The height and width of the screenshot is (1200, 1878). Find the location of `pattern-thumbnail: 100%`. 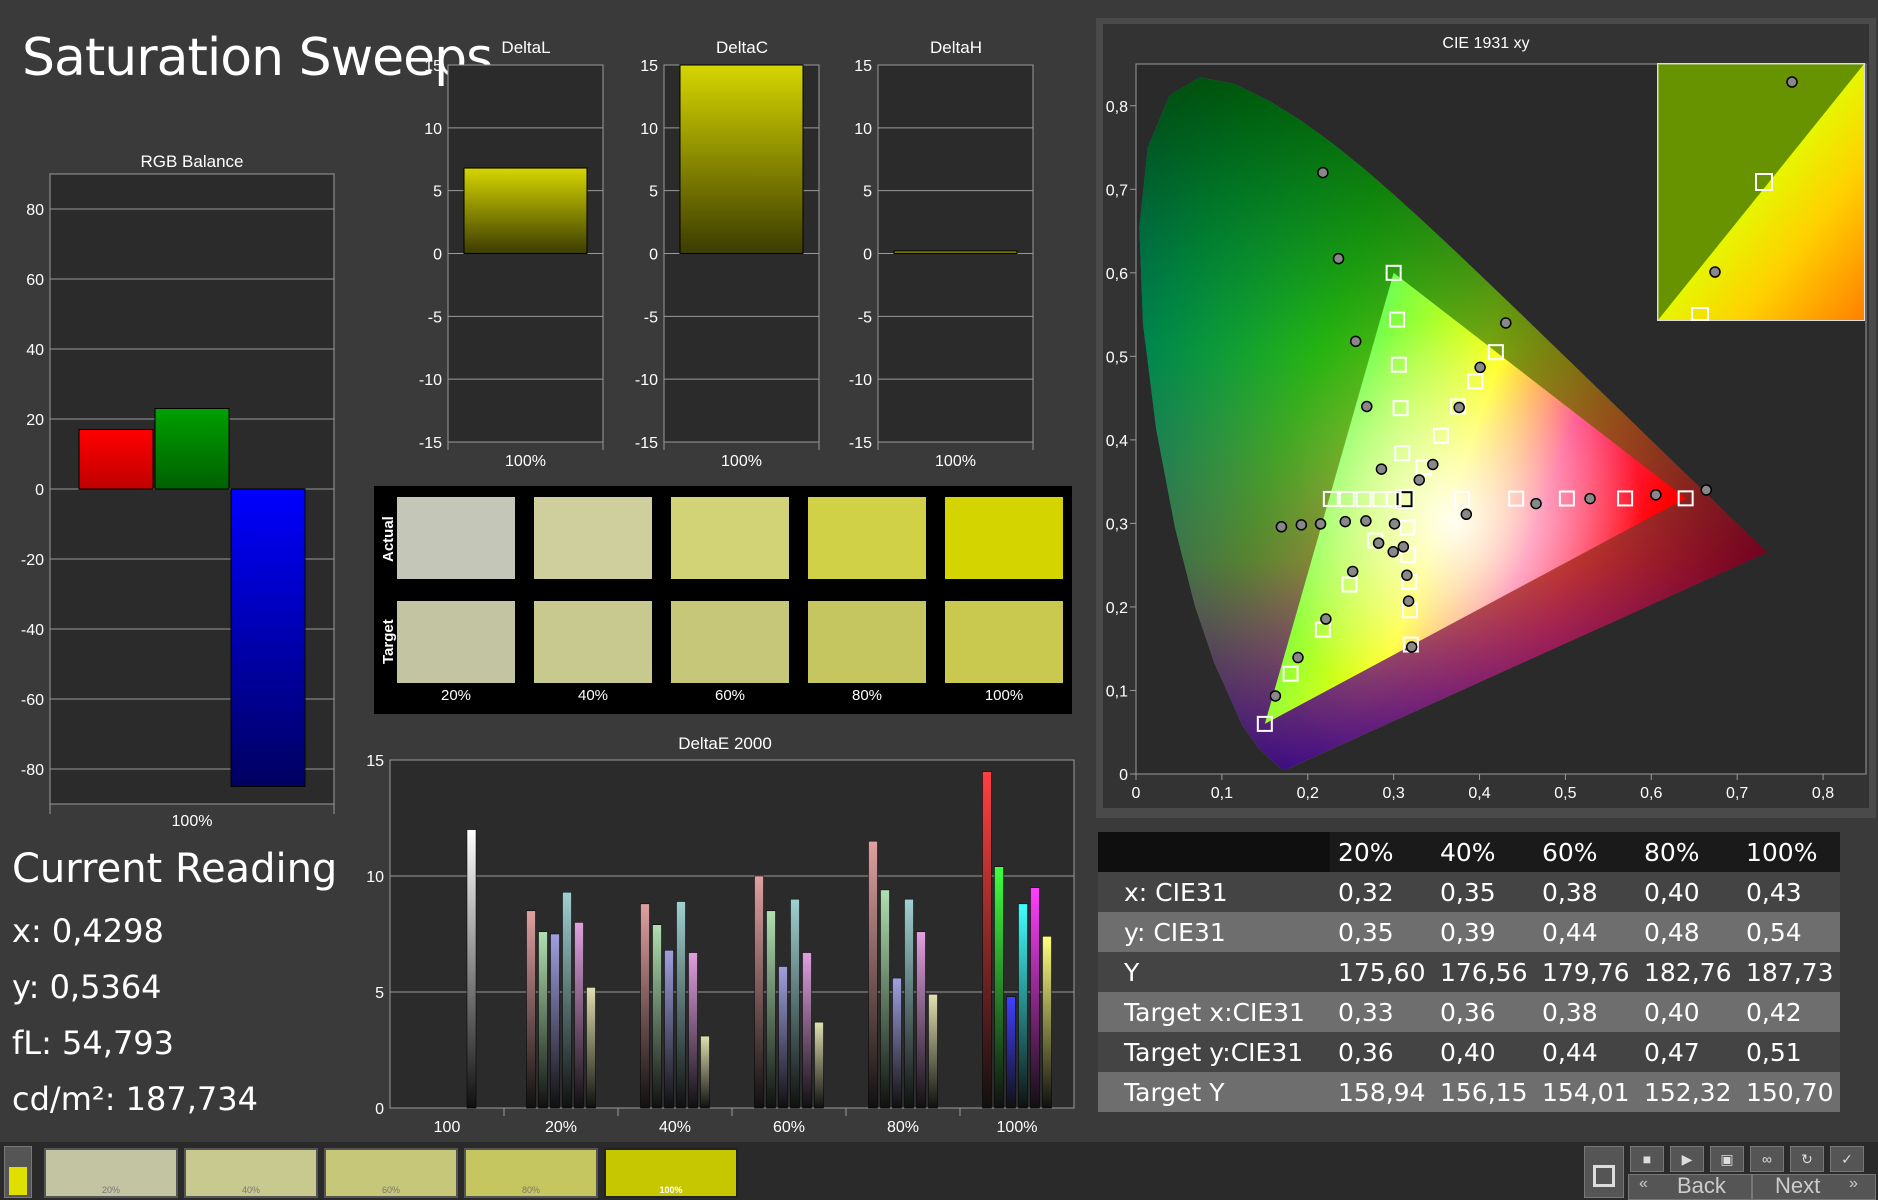

pattern-thumbnail: 100% is located at coordinates (671, 1173).